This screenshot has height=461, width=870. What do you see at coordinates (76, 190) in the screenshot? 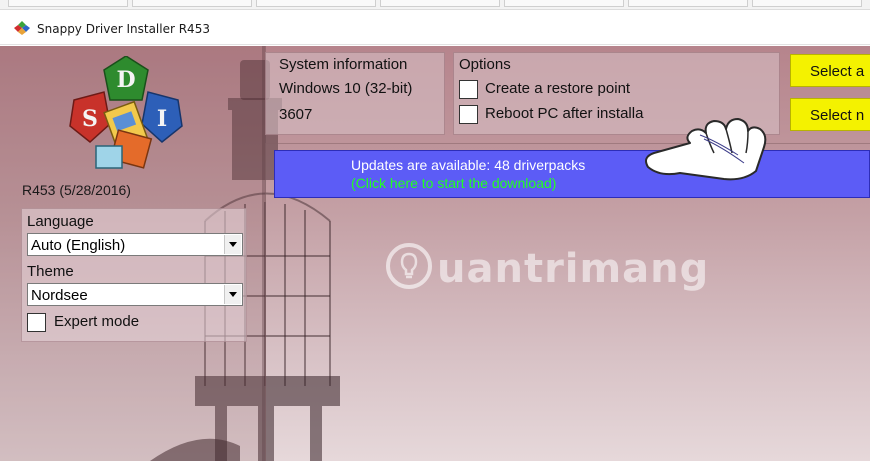
I see `app-version: R453 (5/28/2016)` at bounding box center [76, 190].